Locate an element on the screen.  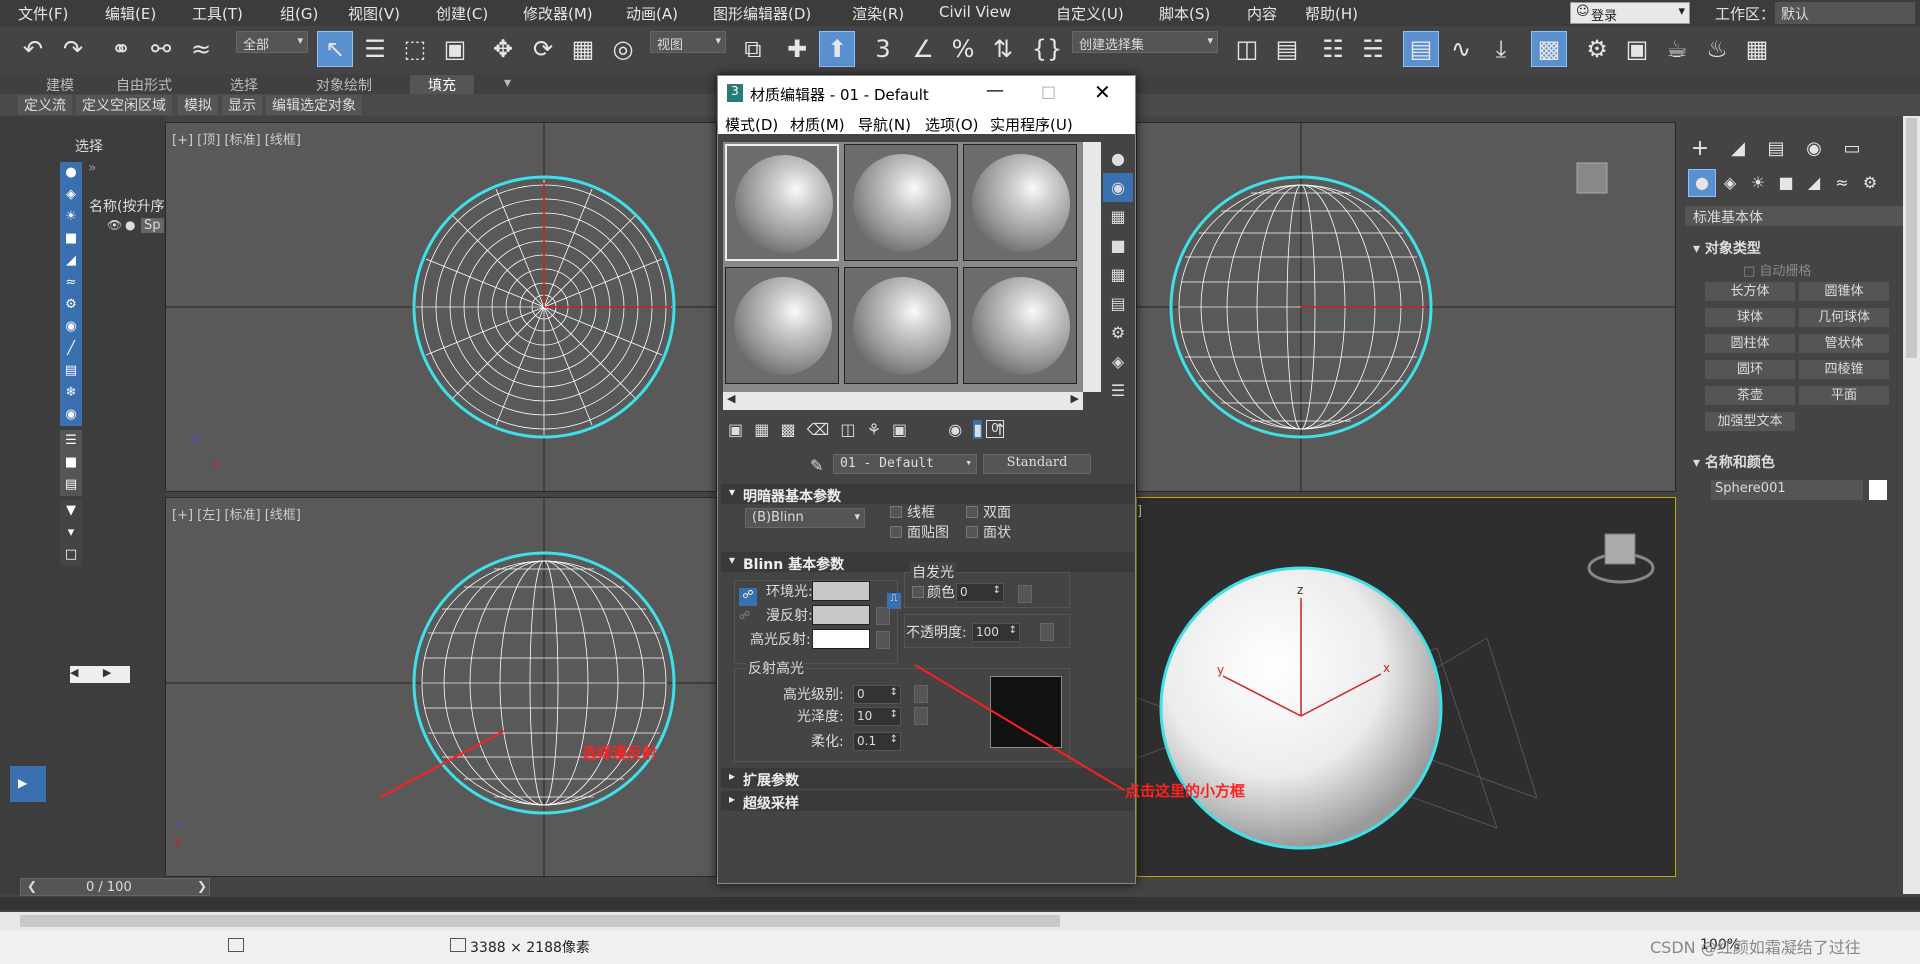
status-bar: 3388 × 2188像素 100% CSDN @红颜如霜凝结了过往 is located at coordinates (960, 947).